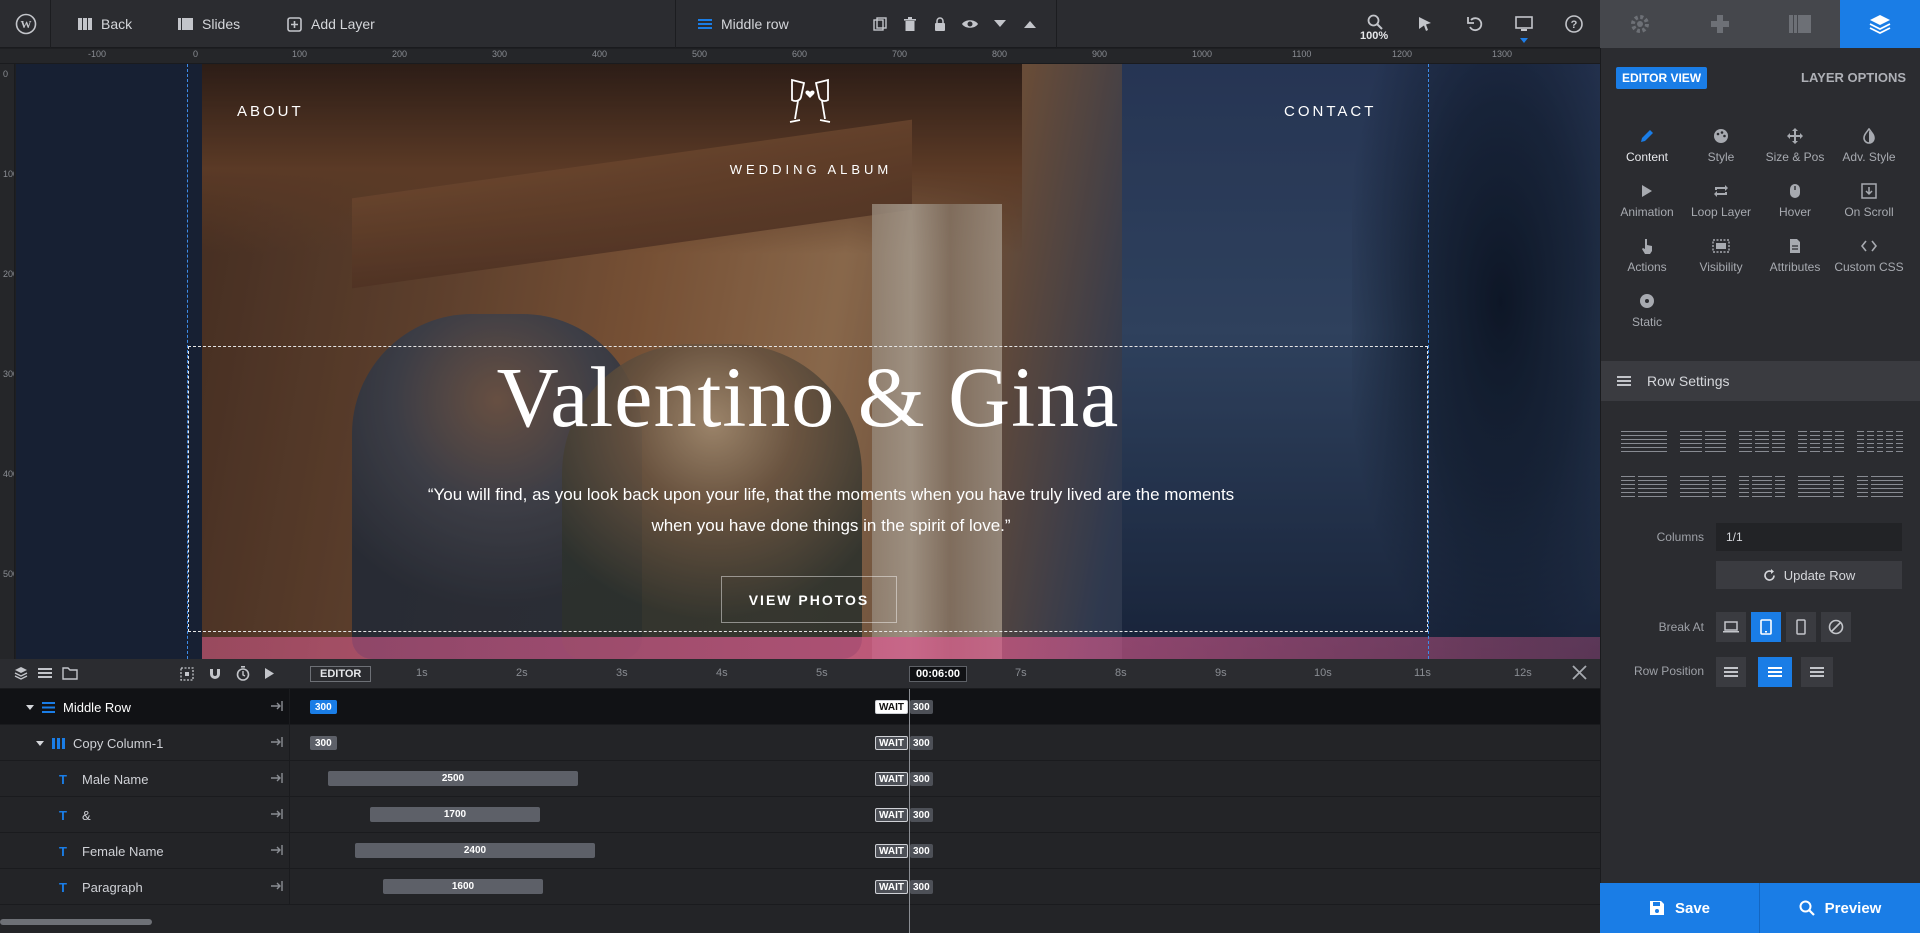  I want to click on cursor-icon, so click(1425, 24).